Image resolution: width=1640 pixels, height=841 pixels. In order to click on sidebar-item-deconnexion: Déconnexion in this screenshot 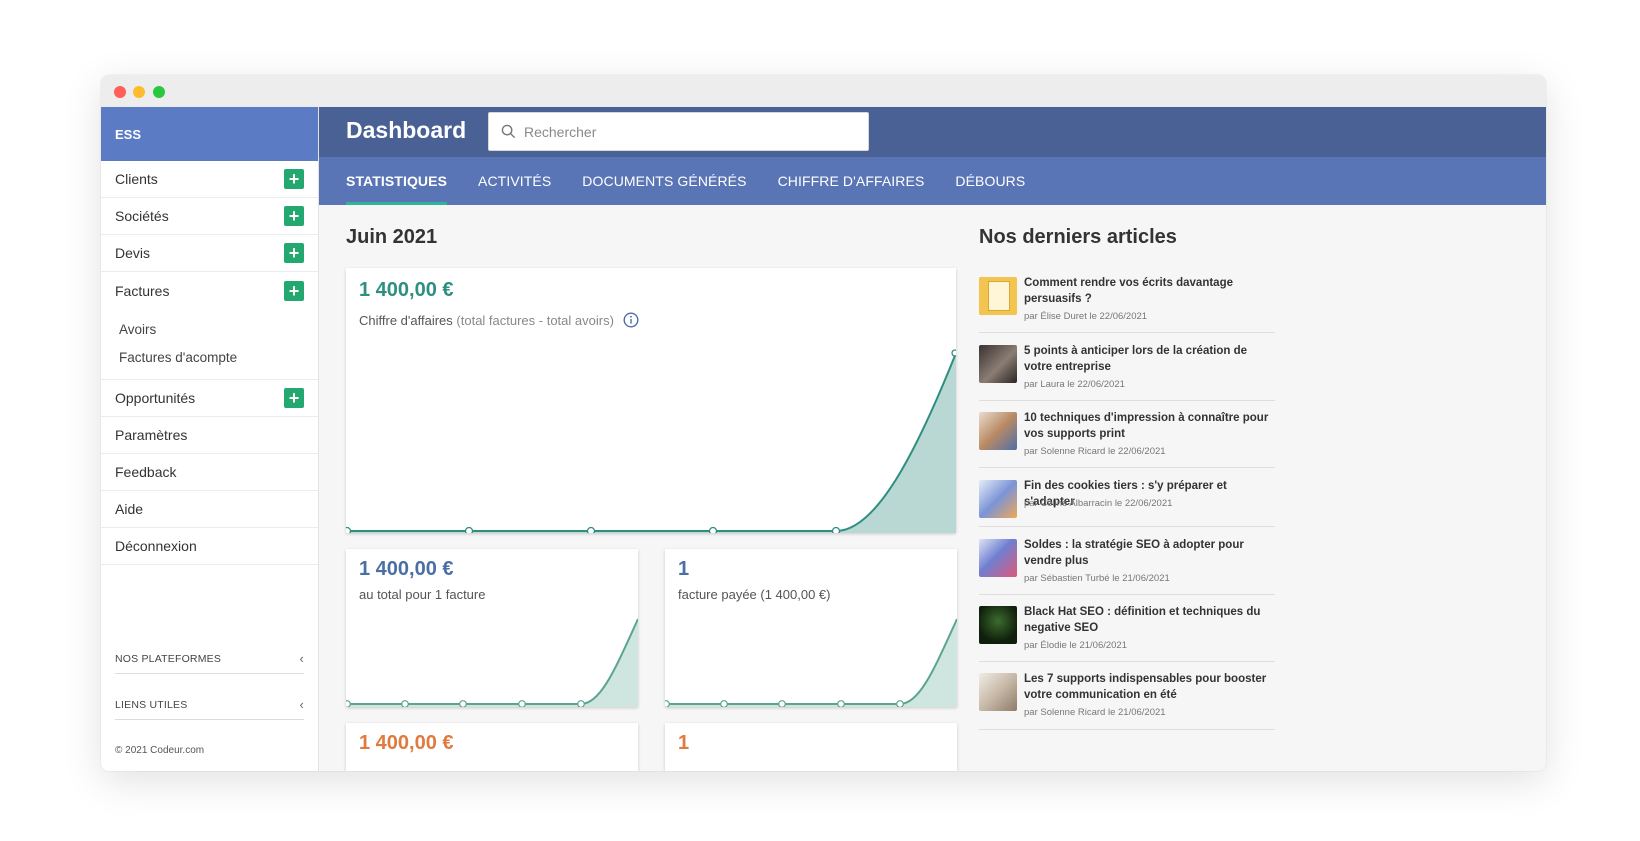, I will do `click(209, 546)`.